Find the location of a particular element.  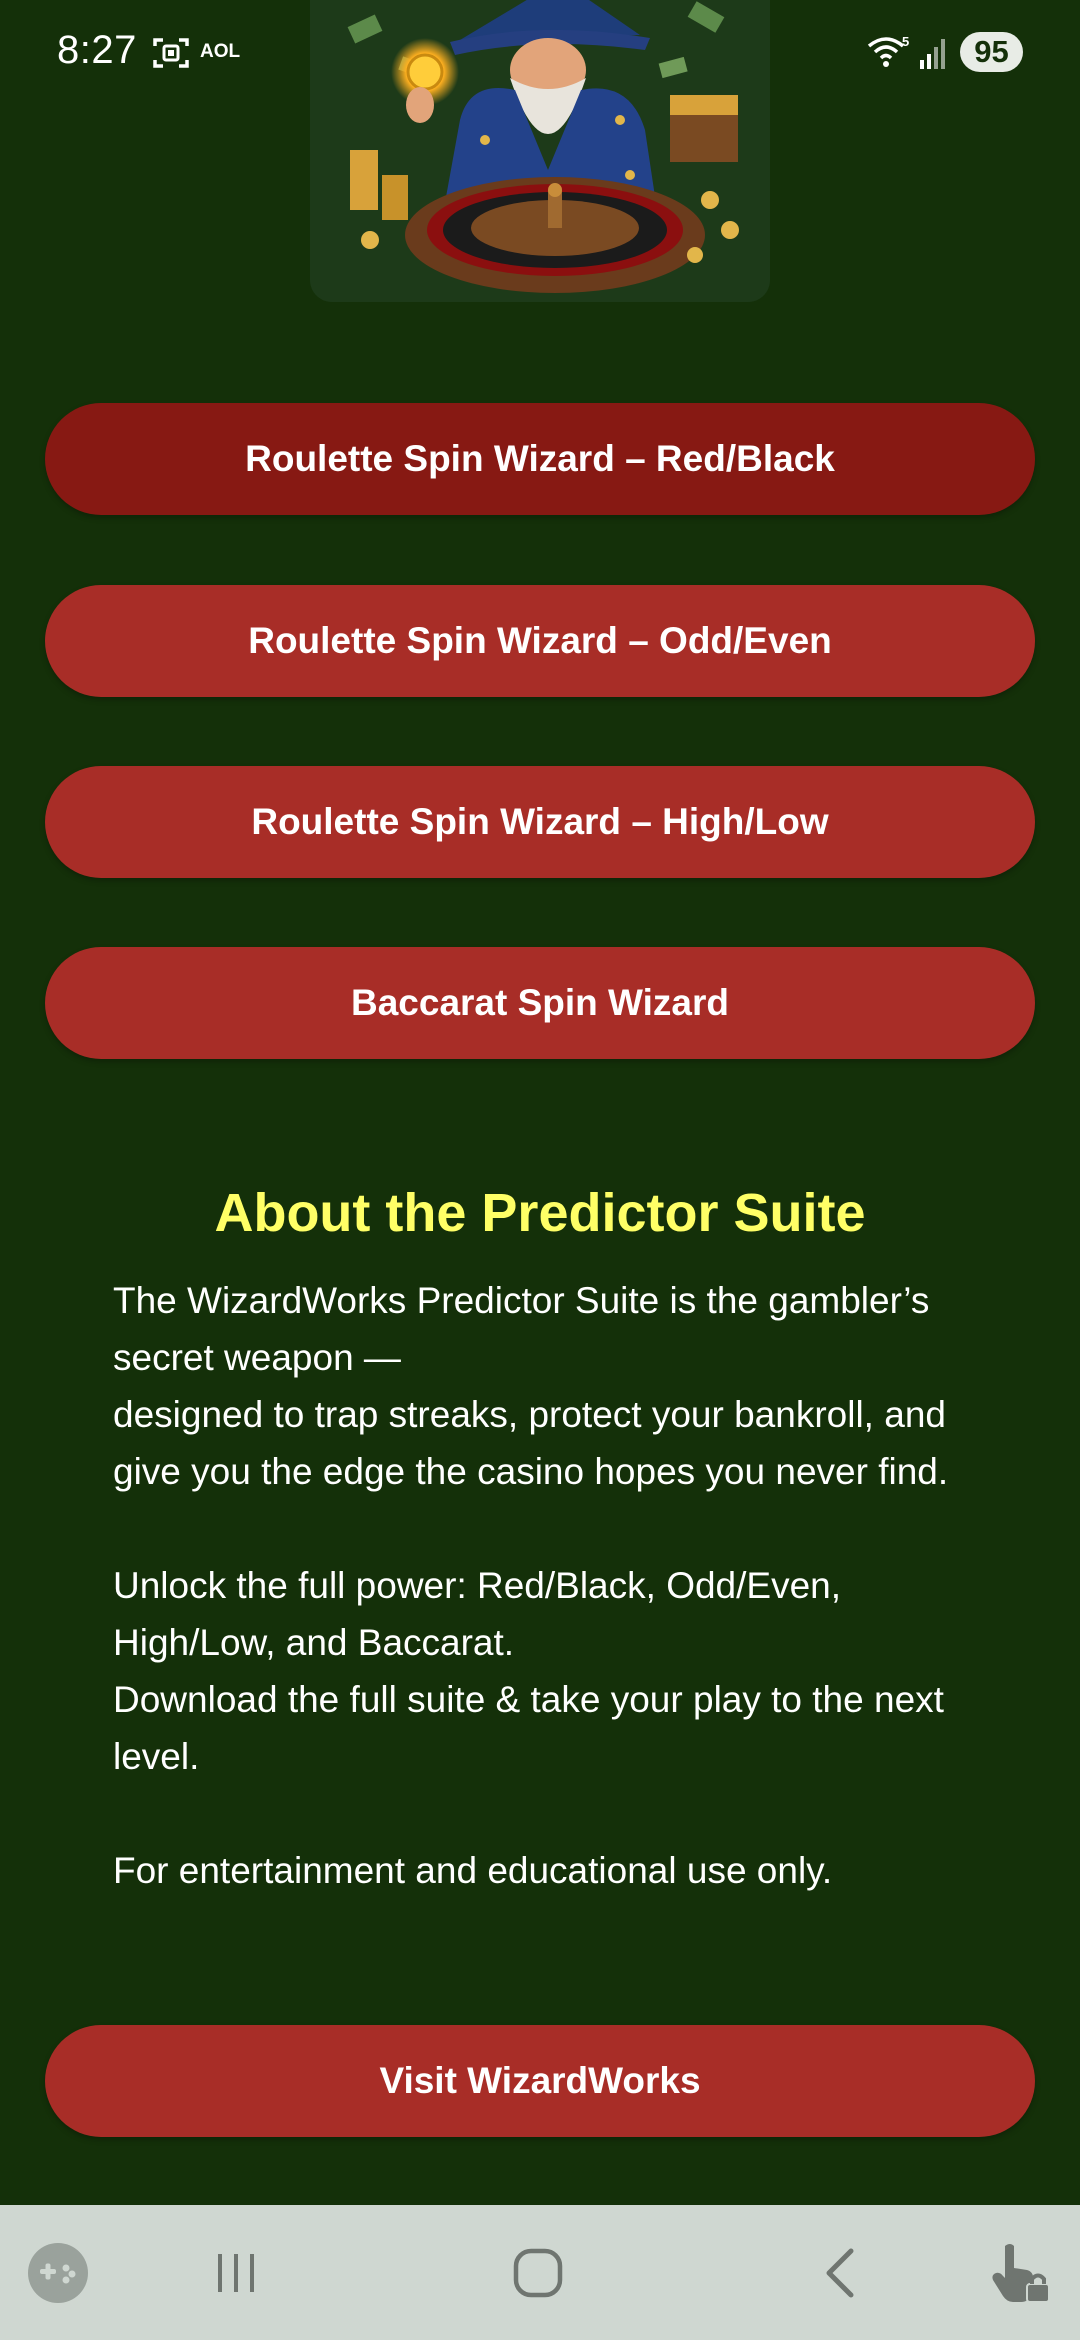

battery-indicator: 95 is located at coordinates (991, 52).